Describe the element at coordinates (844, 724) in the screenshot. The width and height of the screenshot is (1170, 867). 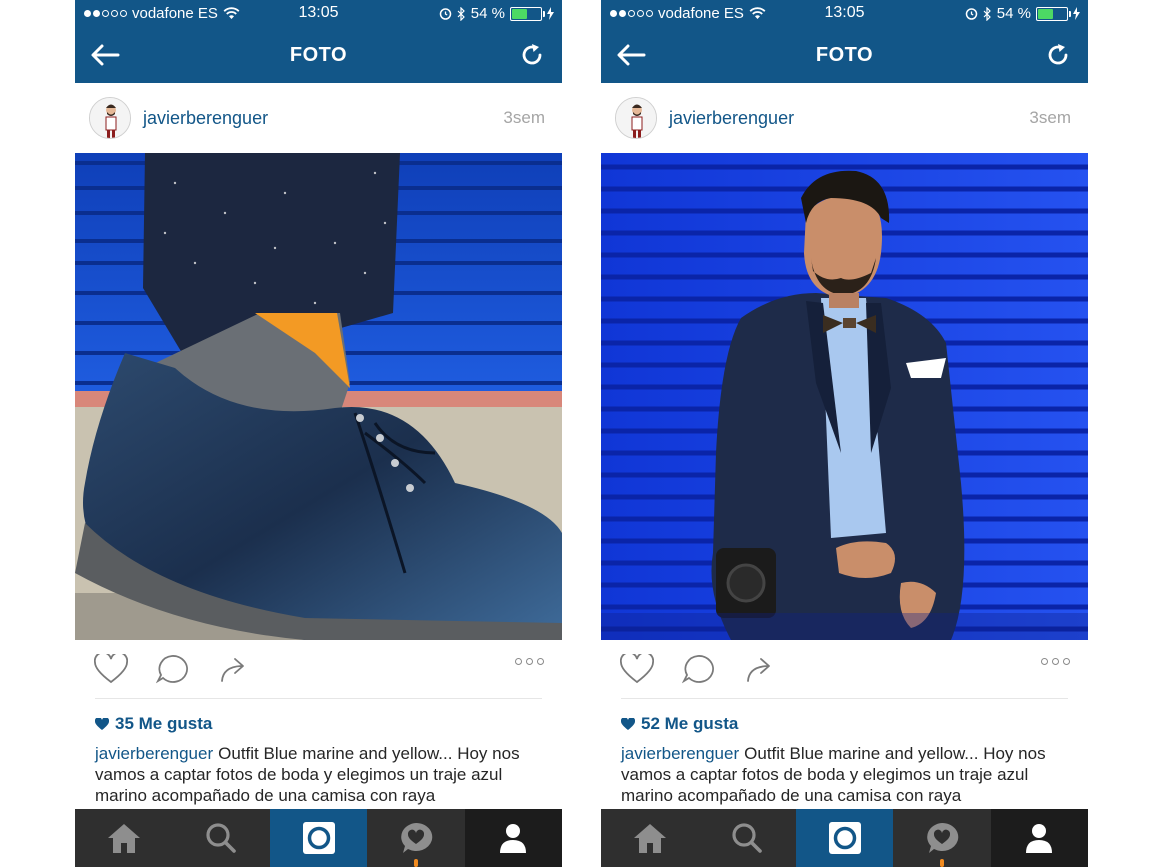
I see `likes-count: 52 Me gusta` at that location.